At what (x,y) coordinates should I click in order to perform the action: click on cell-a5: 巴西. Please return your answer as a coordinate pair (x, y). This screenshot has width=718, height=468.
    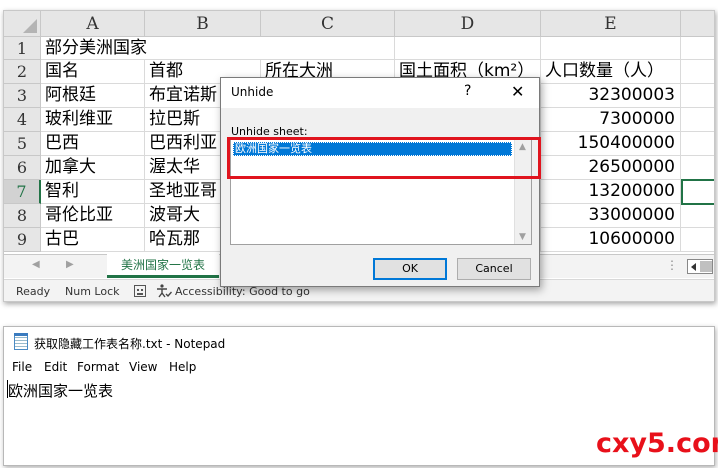
    Looking at the image, I should click on (93, 144).